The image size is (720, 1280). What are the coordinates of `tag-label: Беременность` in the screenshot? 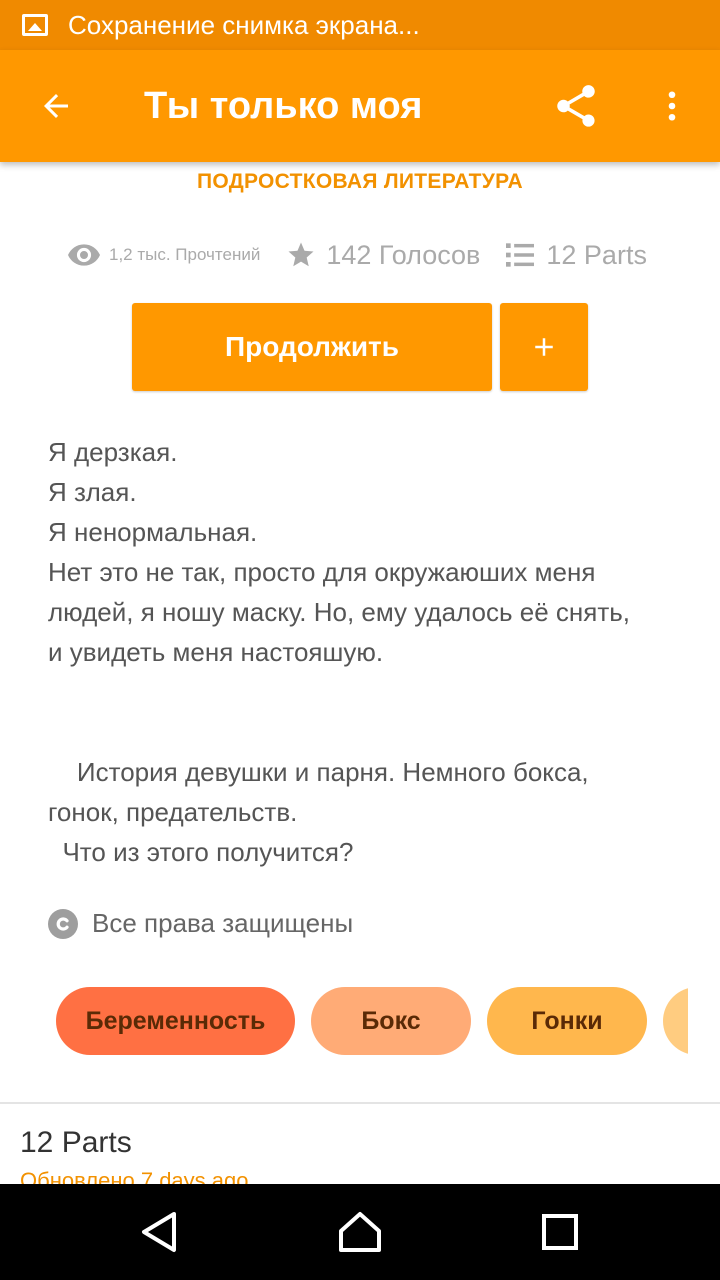 It's located at (175, 1020).